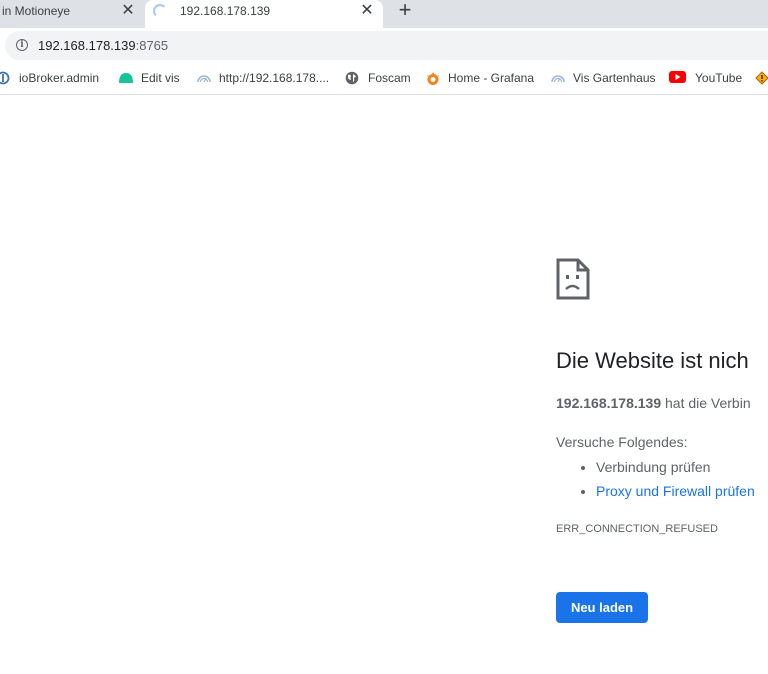 The width and height of the screenshot is (768, 674). What do you see at coordinates (59, 78) in the screenshot?
I see `bookmark-label: ioBroker.admin` at bounding box center [59, 78].